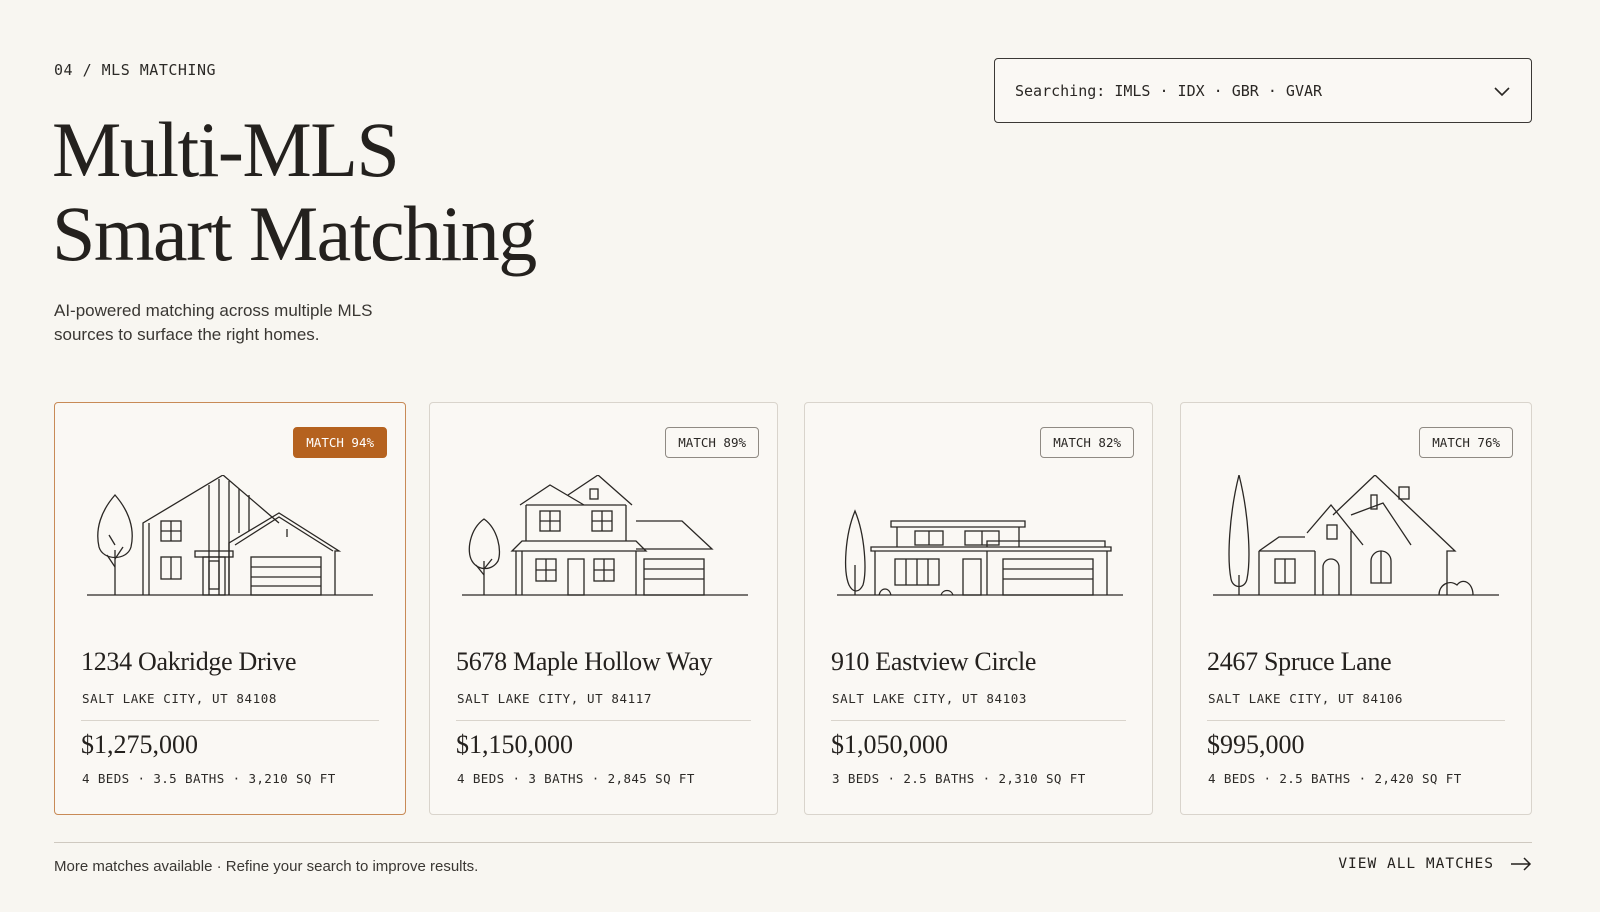 This screenshot has width=1600, height=912. What do you see at coordinates (1335, 778) in the screenshot?
I see `listing-specs: 4 BEDS · 2.5 BATHS · 2,420 SQ FT` at bounding box center [1335, 778].